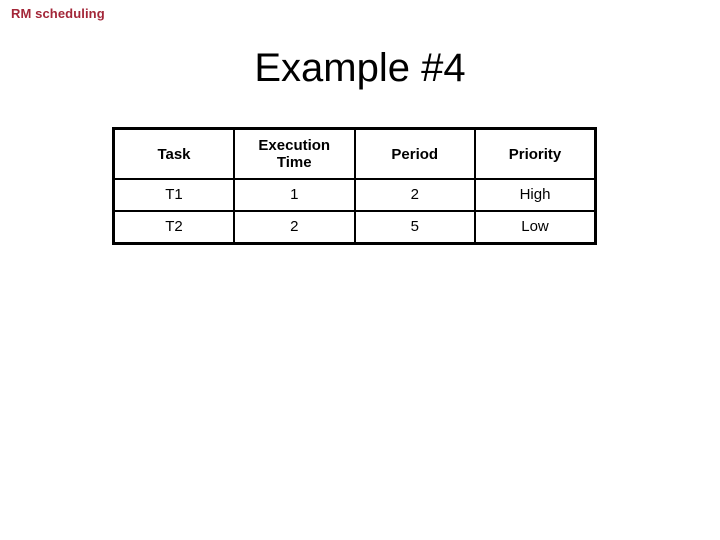 The image size is (720, 540). Describe the element at coordinates (173, 227) in the screenshot. I see `cell-task: T2` at that location.